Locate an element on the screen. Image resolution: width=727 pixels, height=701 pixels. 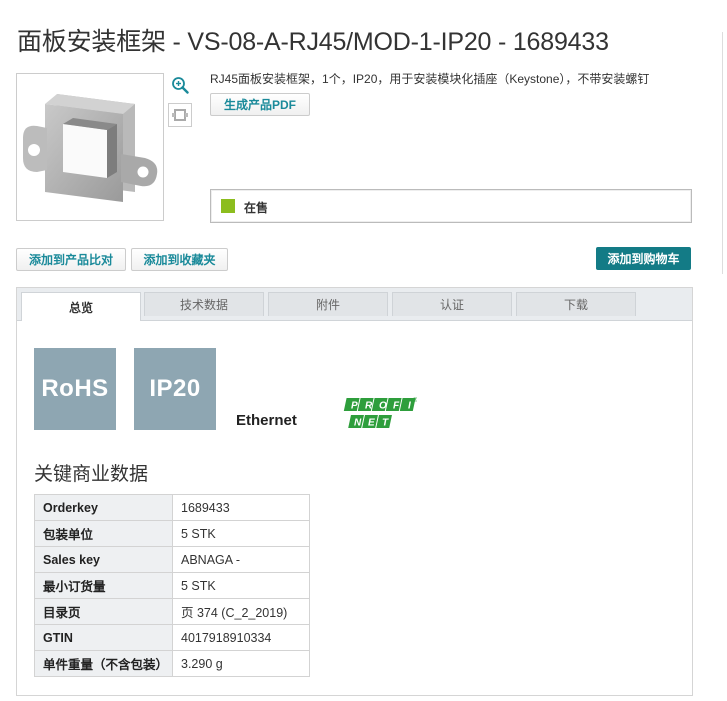
zoom-icon is located at coordinates (180, 85).